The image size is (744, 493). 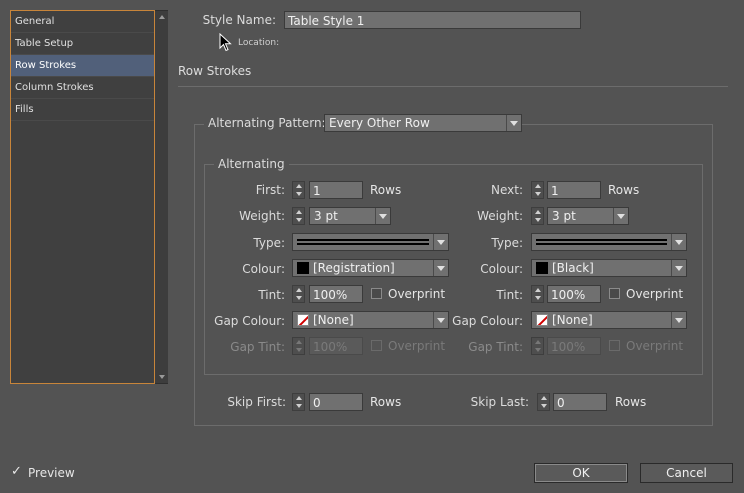 I want to click on preview-check-icon: ✓, so click(x=16, y=471).